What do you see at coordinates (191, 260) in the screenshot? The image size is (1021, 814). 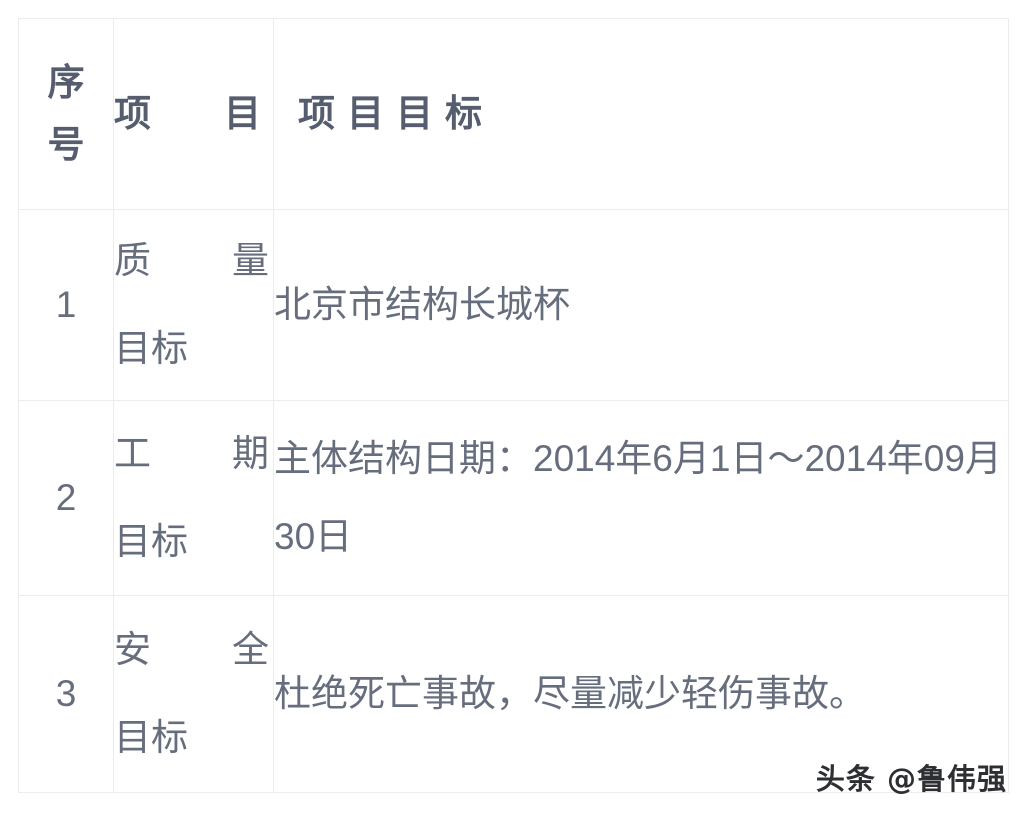 I see `row-item-line-1: 质量` at bounding box center [191, 260].